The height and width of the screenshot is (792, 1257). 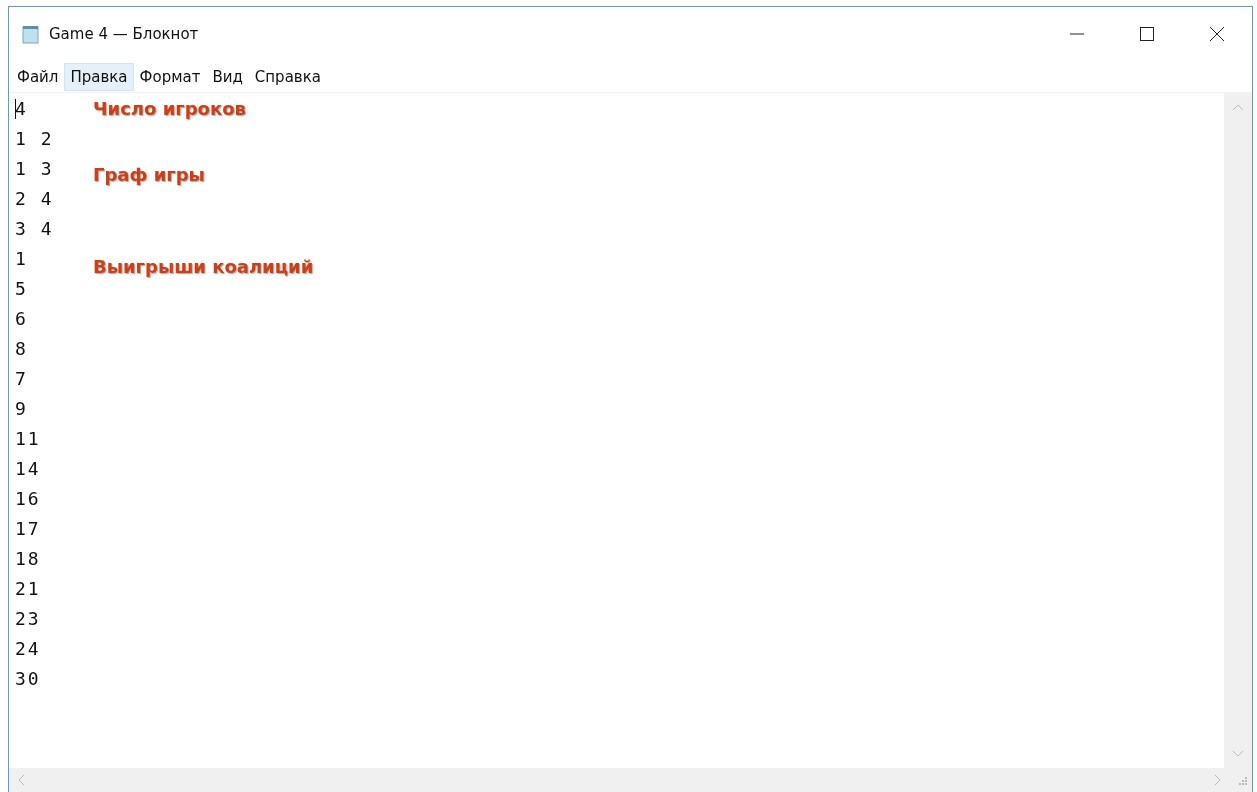 What do you see at coordinates (22, 408) in the screenshot?
I see `text-line: 9` at bounding box center [22, 408].